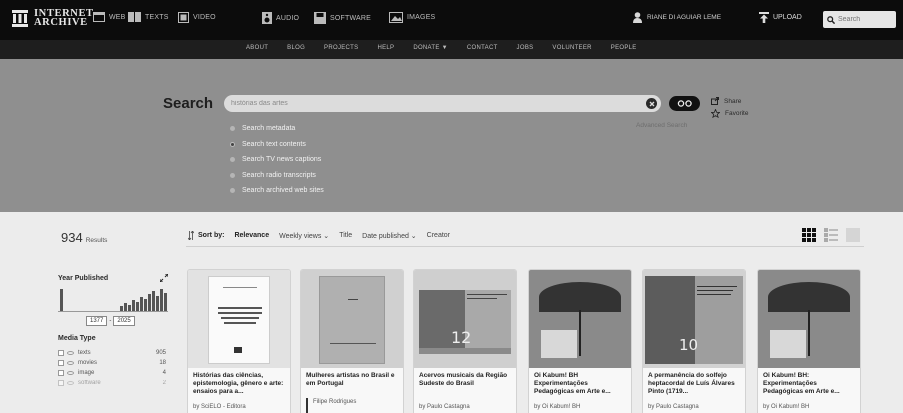 Image resolution: width=903 pixels, height=413 pixels. Describe the element at coordinates (296, 48) in the screenshot. I see `nav-blog: BLOG` at that location.